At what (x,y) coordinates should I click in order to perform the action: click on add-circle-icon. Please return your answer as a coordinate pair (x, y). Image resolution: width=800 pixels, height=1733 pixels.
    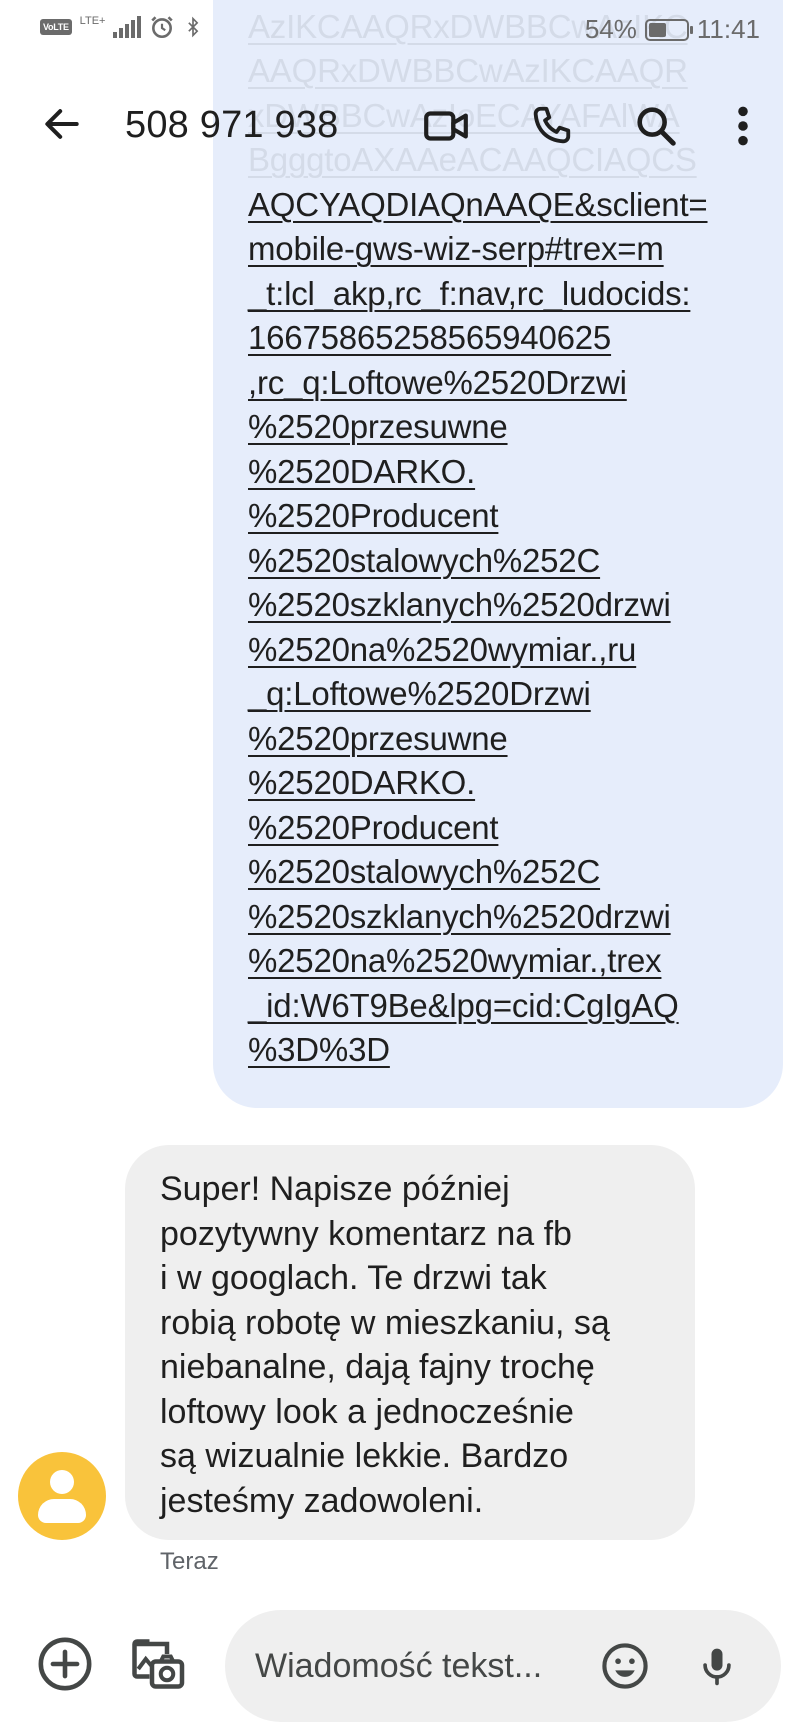
    Looking at the image, I should click on (65, 1664).